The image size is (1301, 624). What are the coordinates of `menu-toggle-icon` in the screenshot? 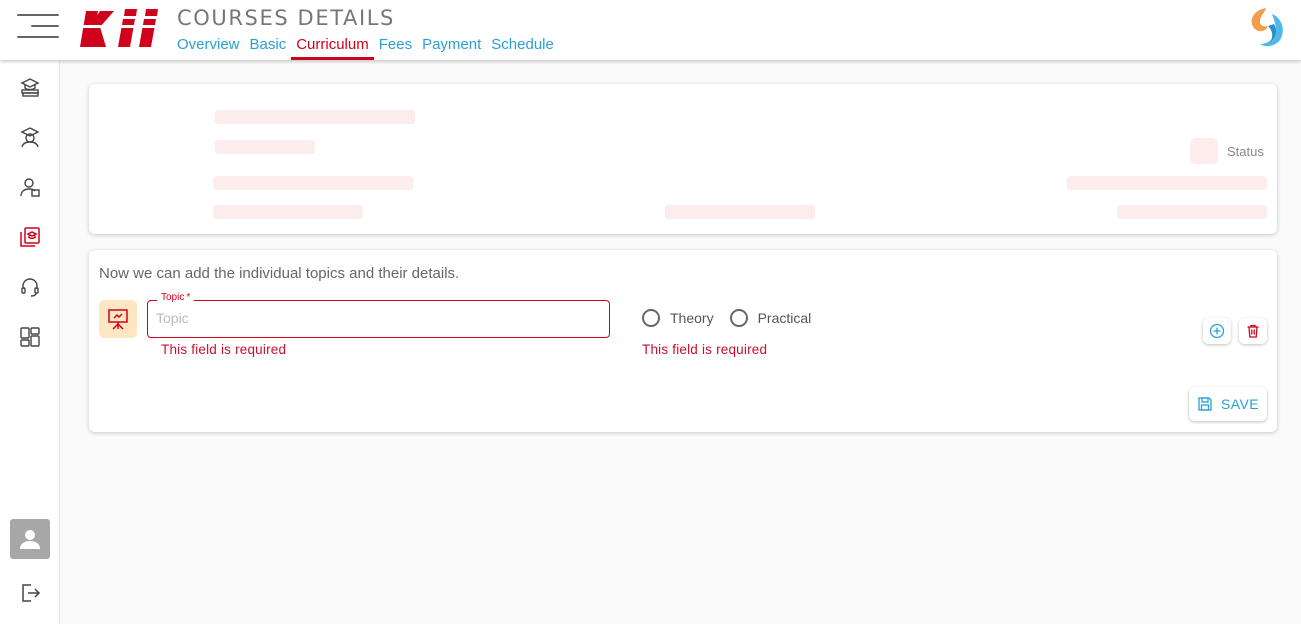 It's located at (38, 26).